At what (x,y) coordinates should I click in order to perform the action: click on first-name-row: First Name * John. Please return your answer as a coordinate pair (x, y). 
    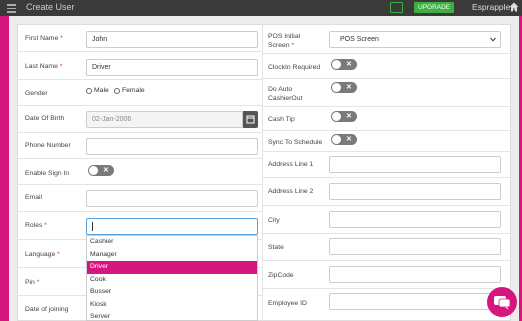
    Looking at the image, I should click on (139, 38).